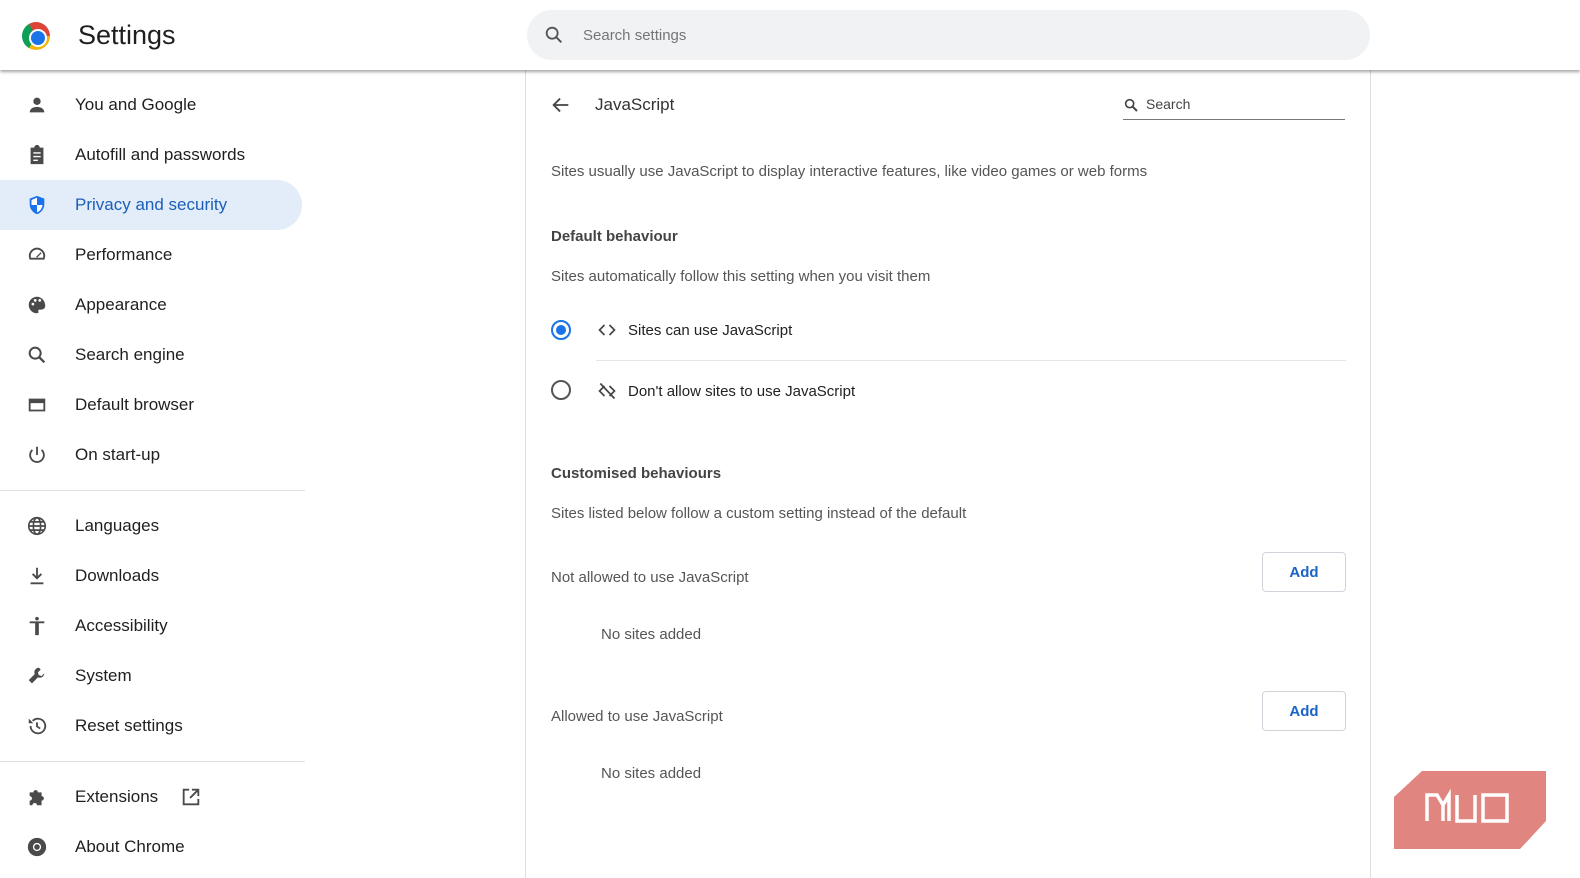 This screenshot has height=878, width=1580. I want to click on sidebar-item-label: Search engine, so click(130, 354).